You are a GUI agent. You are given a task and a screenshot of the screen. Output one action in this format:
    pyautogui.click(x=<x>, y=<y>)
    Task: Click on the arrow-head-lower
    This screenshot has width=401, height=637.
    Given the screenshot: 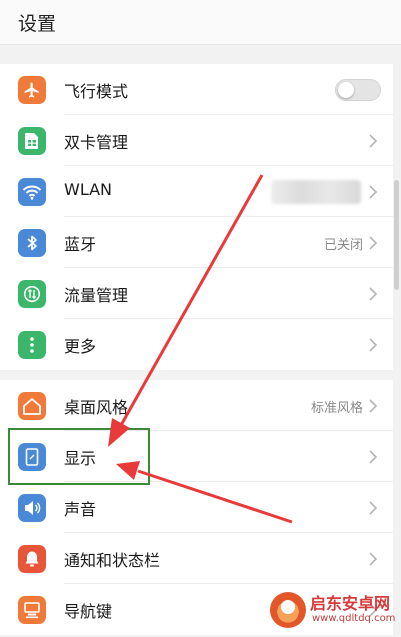 What is the action you would take?
    pyautogui.click(x=128, y=470)
    